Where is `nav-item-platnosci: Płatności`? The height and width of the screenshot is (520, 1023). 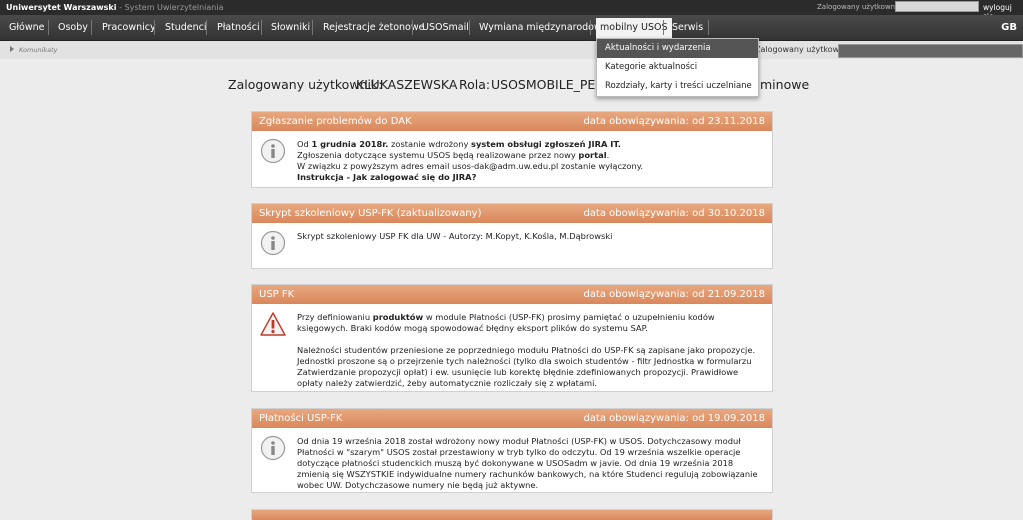 nav-item-platnosci: Płatności is located at coordinates (238, 27).